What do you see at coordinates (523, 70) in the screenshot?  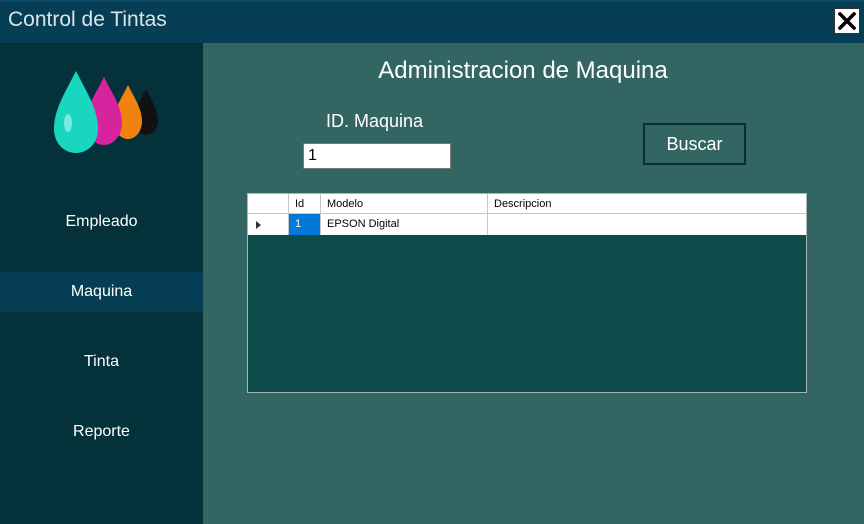 I see `page-title: Administracion de Maquina` at bounding box center [523, 70].